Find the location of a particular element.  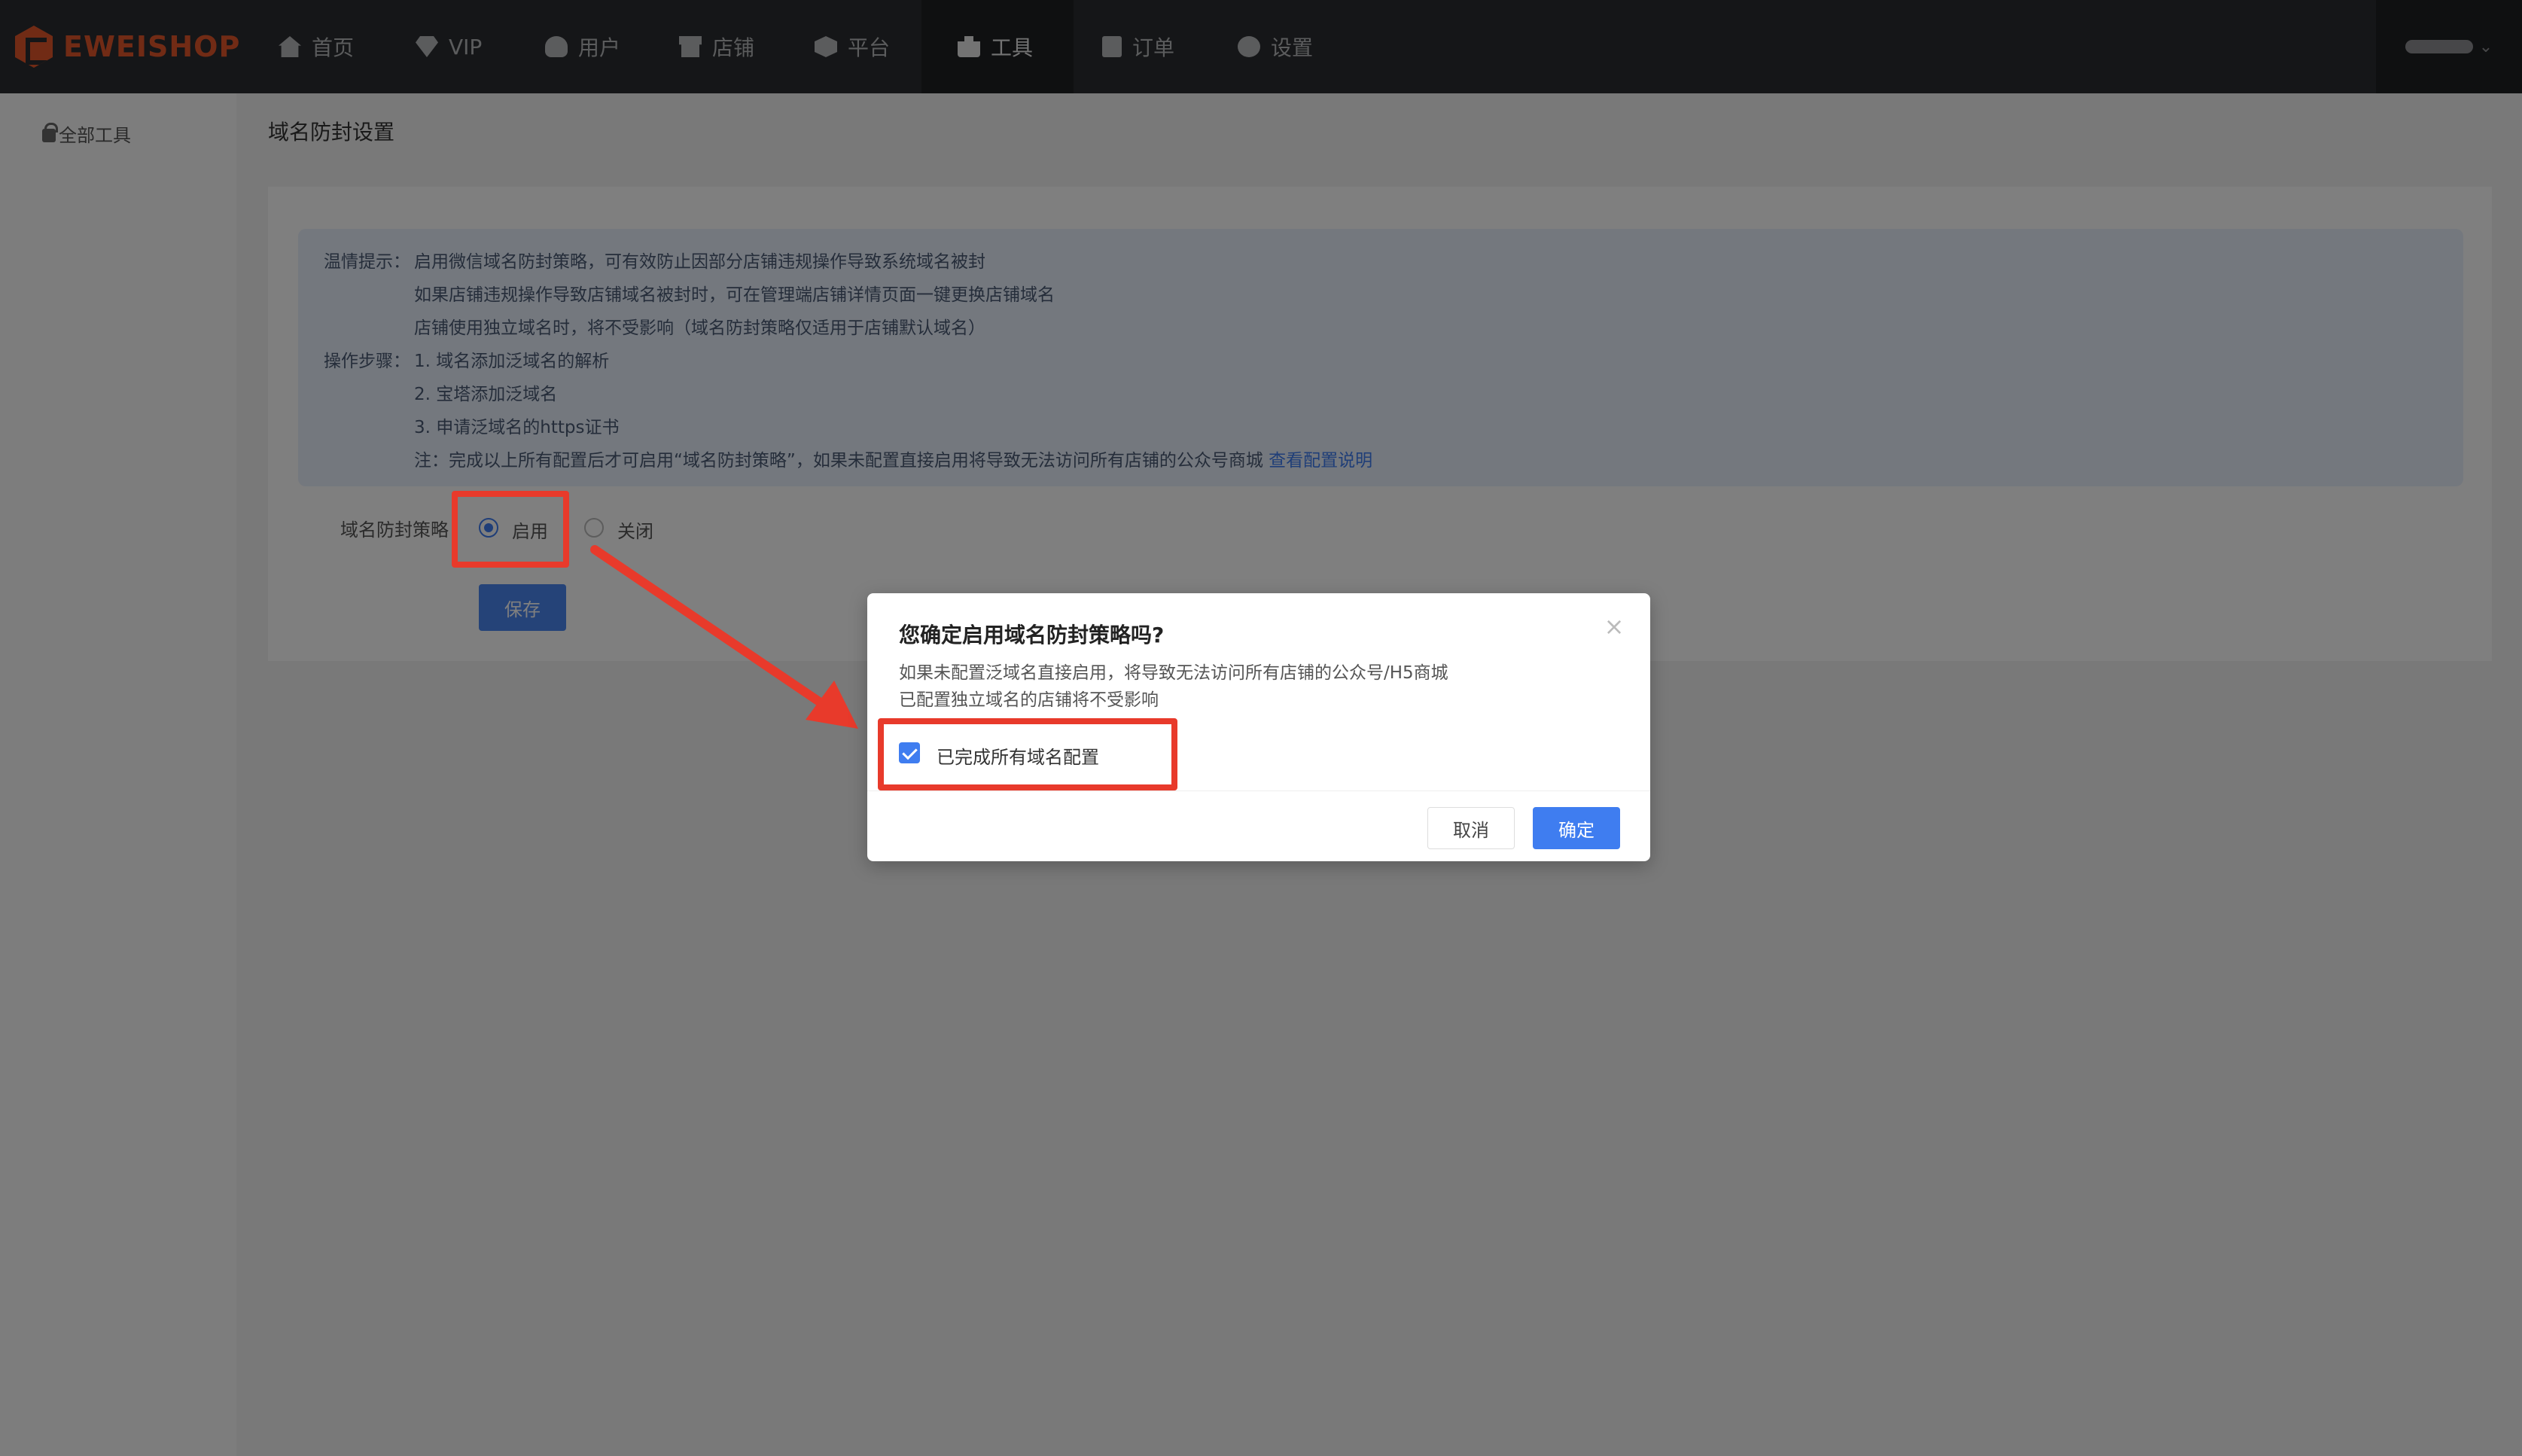

close-icon: × is located at coordinates (1614, 626).